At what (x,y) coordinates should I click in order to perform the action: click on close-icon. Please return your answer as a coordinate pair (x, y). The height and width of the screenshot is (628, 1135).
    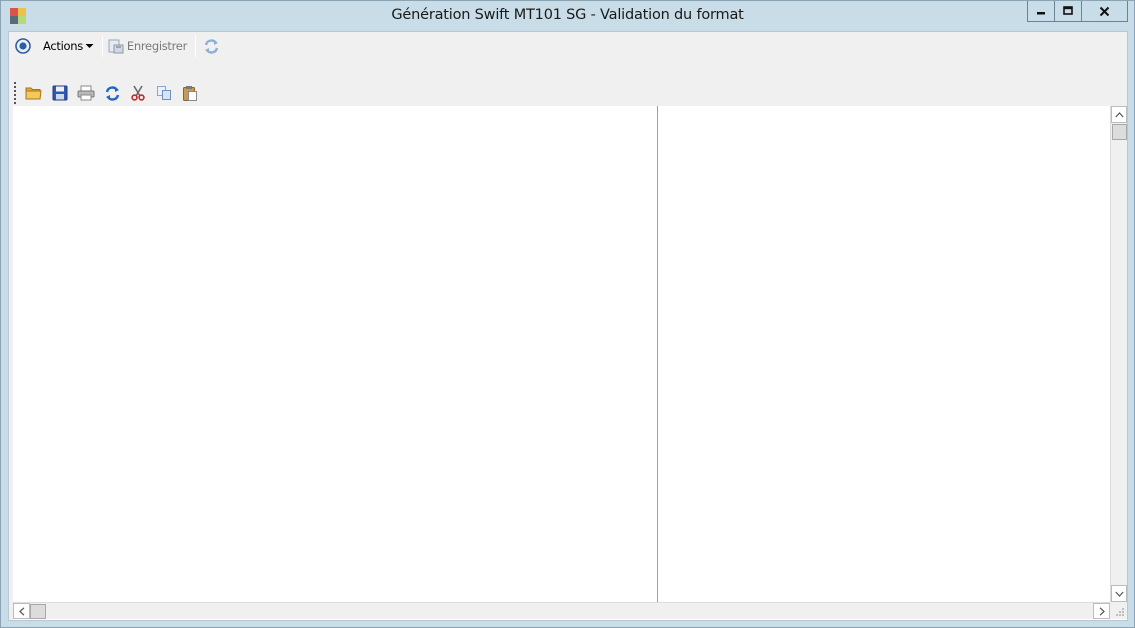
    Looking at the image, I should click on (1104, 11).